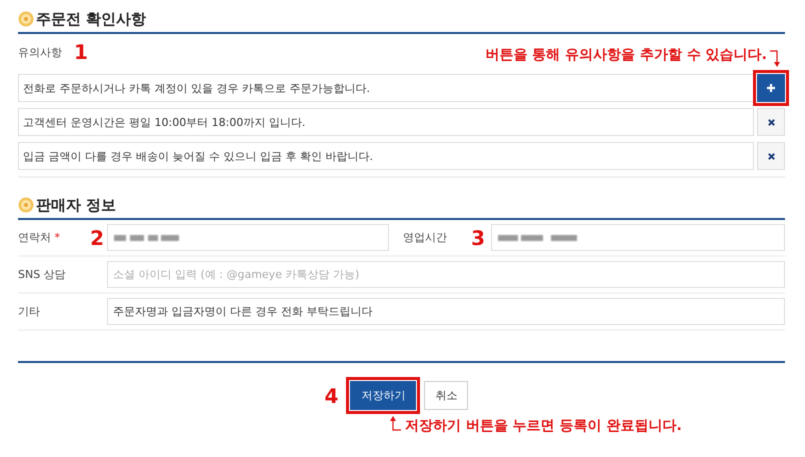 This screenshot has width=805, height=457. I want to click on annotation-text: 버튼을 통해 유의사항을 추가할 수 있습니다., so click(626, 55).